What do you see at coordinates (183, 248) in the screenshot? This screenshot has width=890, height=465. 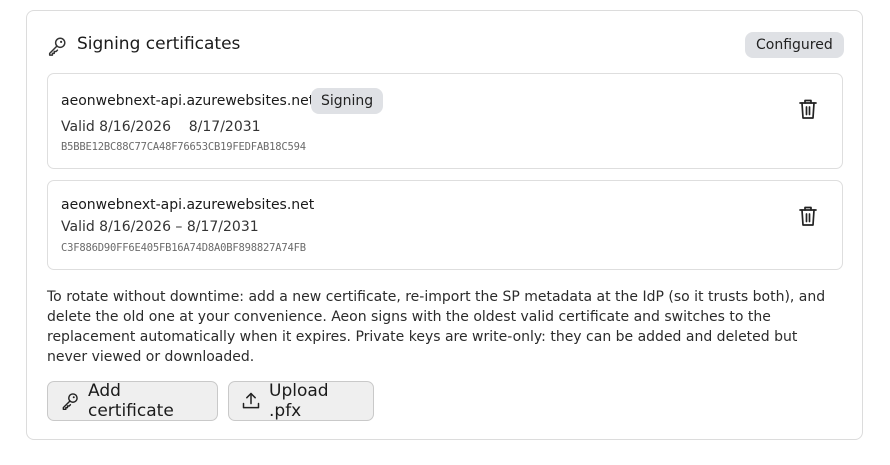 I see `certificate-thumbprint: C3F886D90FF6E405FB16A74D8A0BF898827A74FB` at bounding box center [183, 248].